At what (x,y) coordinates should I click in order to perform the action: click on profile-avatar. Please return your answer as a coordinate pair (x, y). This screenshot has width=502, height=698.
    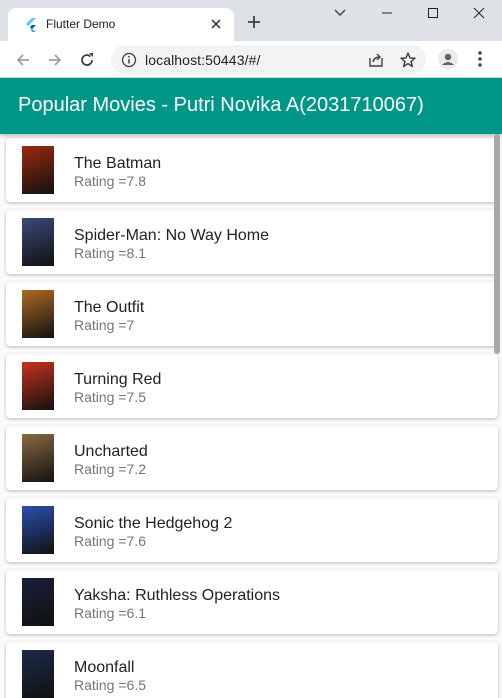
    Looking at the image, I should click on (448, 59).